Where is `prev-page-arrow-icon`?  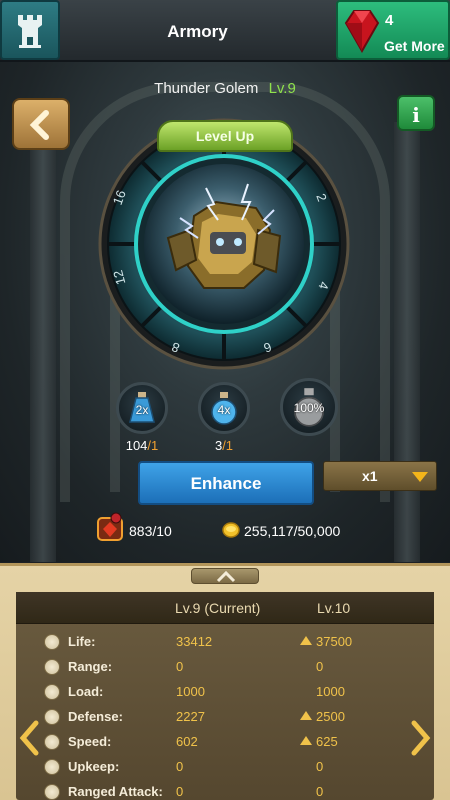
prev-page-arrow-icon is located at coordinates (29, 738).